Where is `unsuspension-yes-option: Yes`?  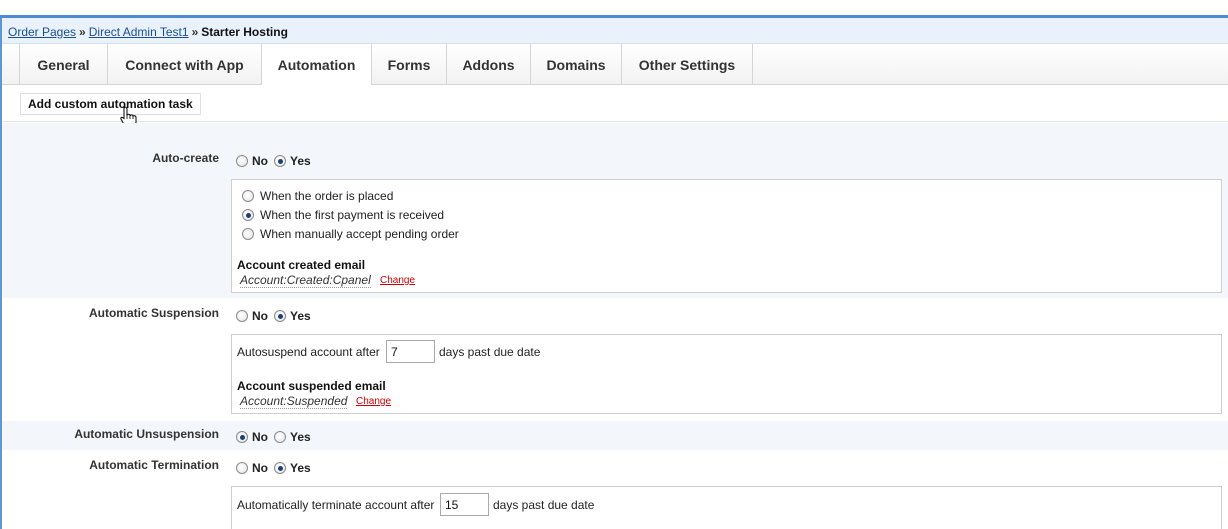 unsuspension-yes-option: Yes is located at coordinates (292, 437).